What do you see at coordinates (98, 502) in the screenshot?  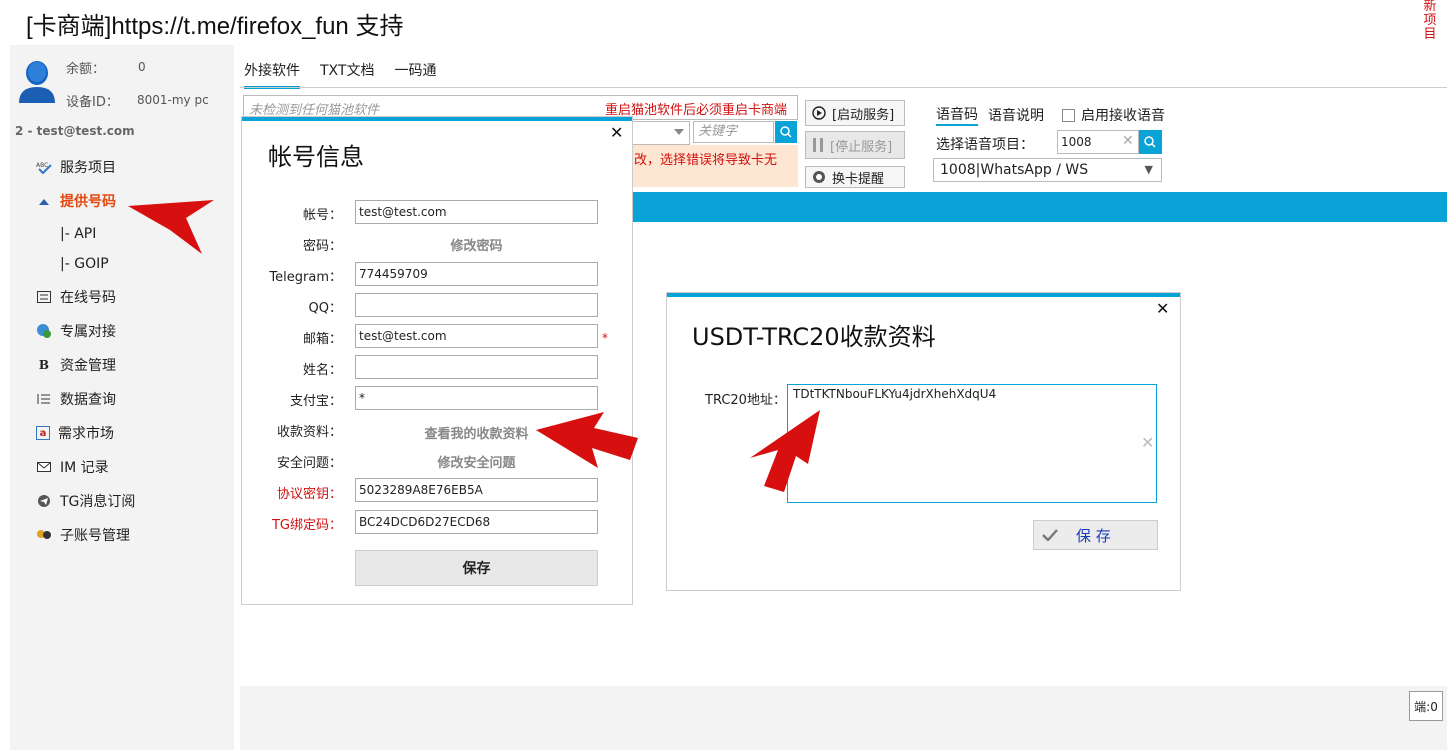 I see `sidebar-item-label: TG消息订阅` at bounding box center [98, 502].